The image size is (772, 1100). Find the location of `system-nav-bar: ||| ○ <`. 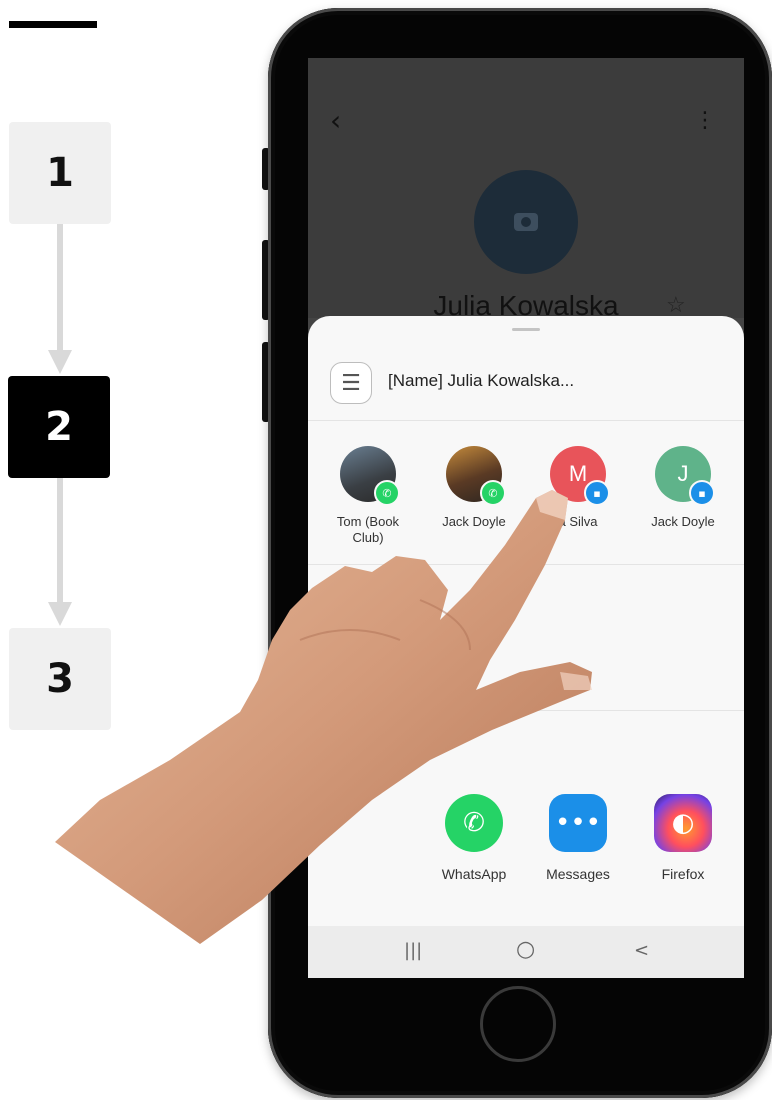

system-nav-bar: ||| ○ < is located at coordinates (526, 952).